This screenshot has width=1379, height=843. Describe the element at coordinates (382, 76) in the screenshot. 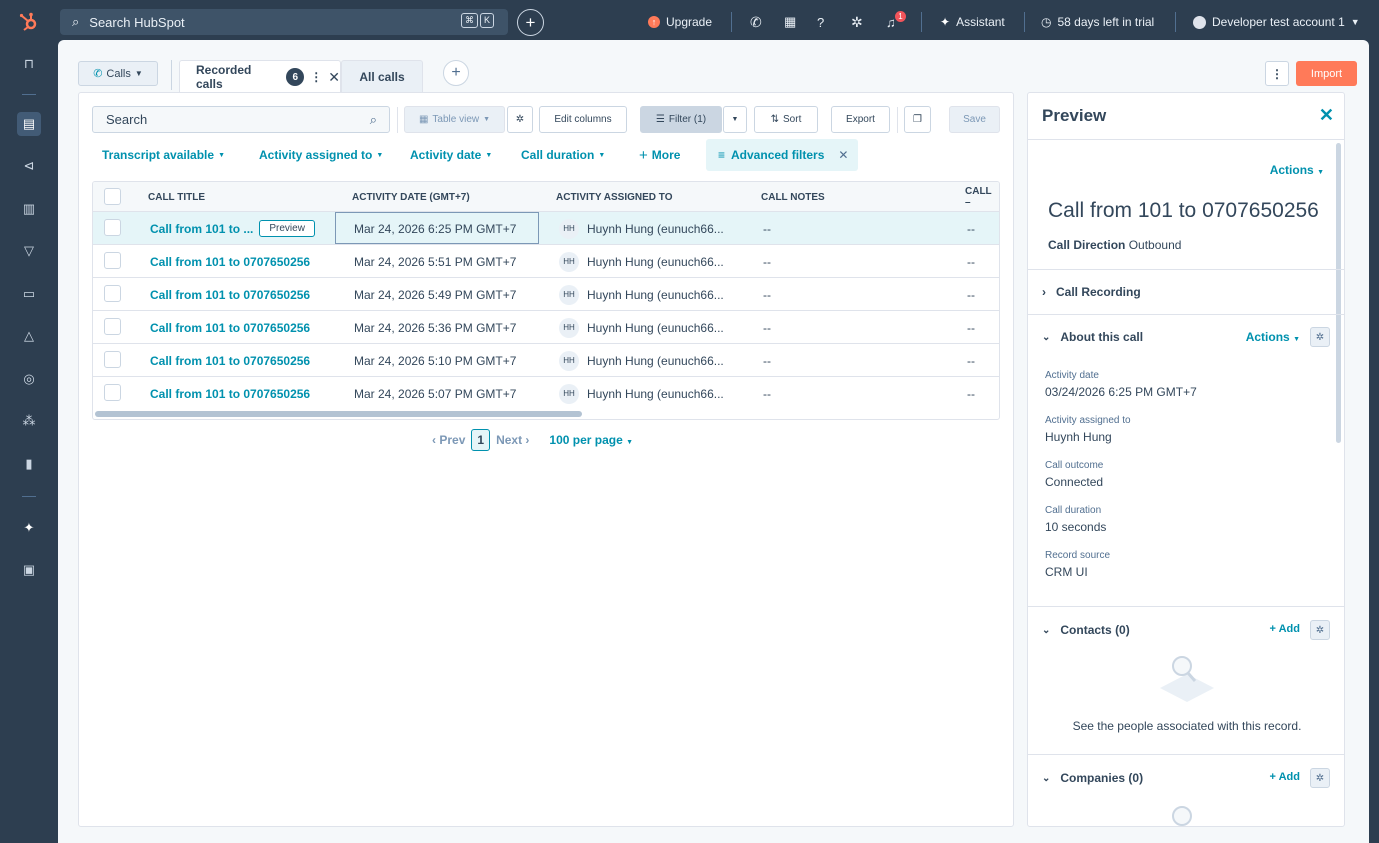

I see `tab-all-calls: All calls` at that location.